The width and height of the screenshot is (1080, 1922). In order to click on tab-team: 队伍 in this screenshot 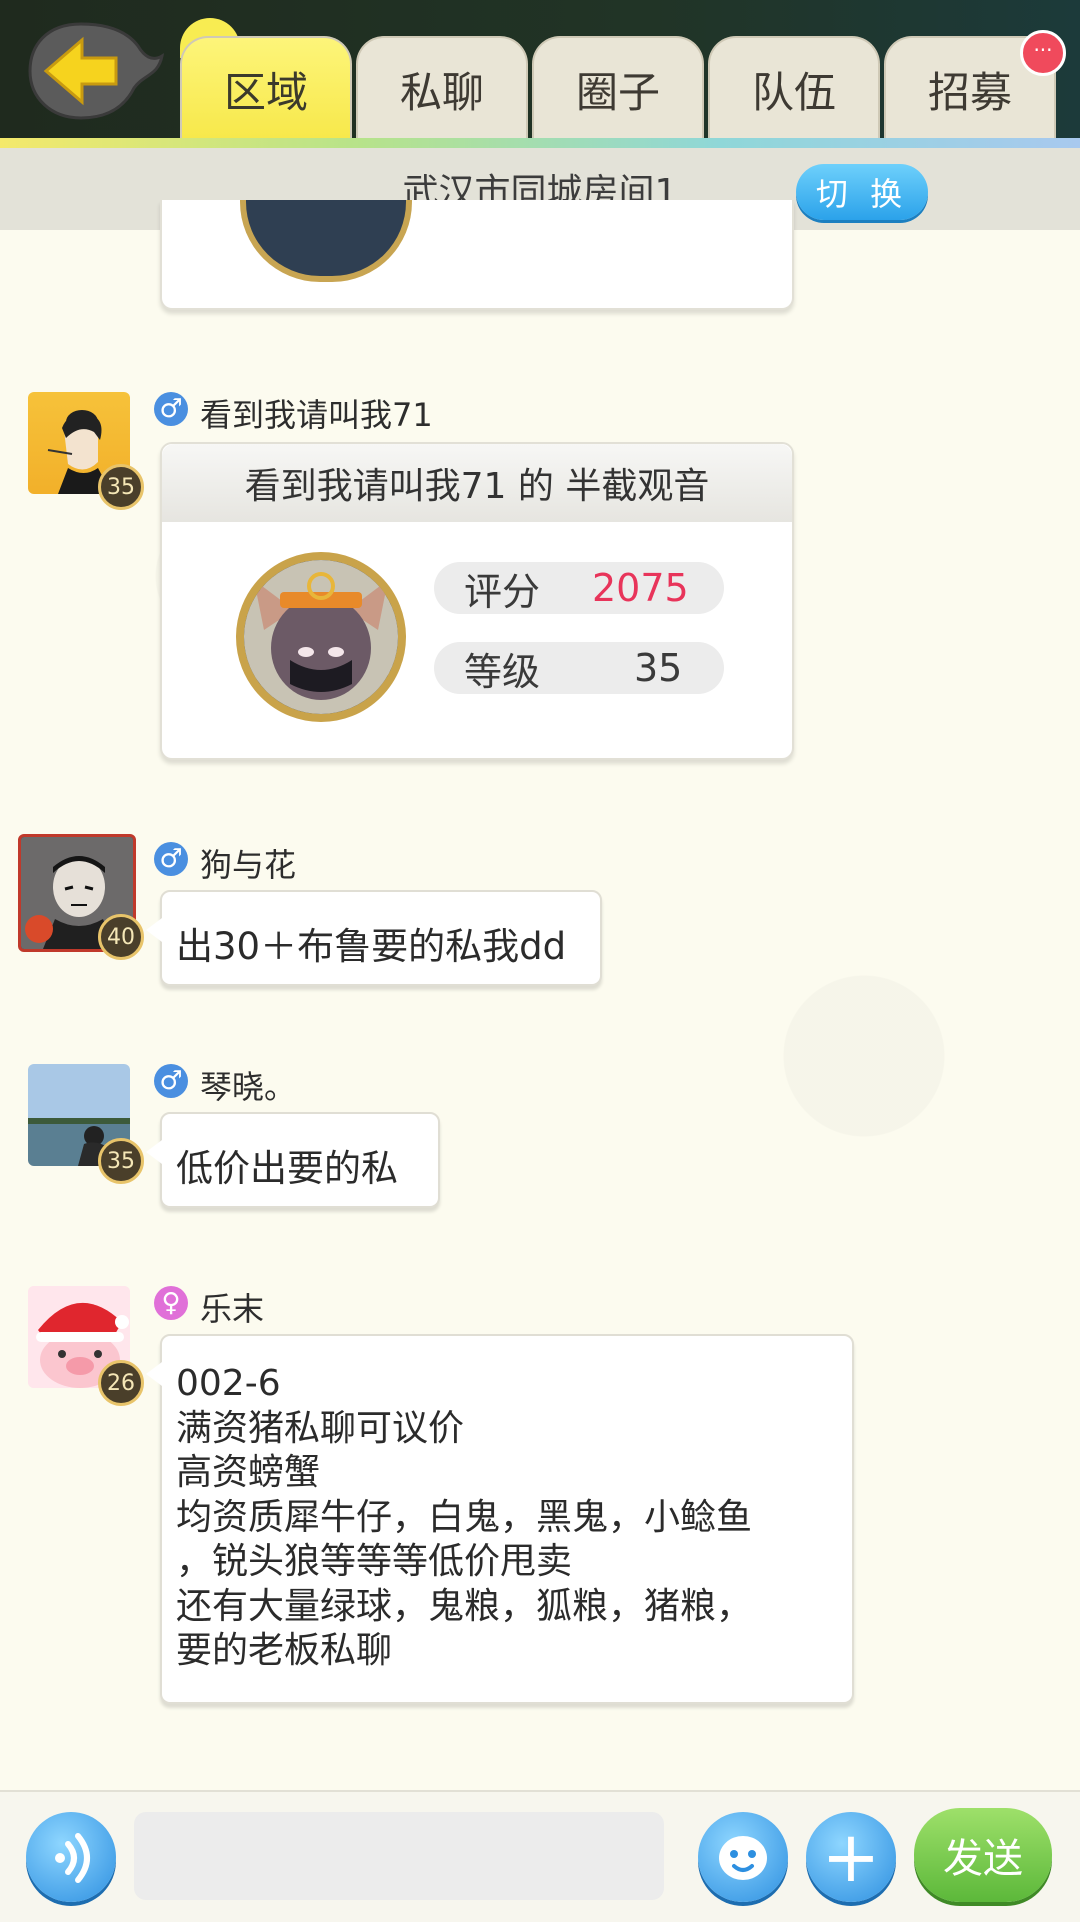, I will do `click(794, 88)`.